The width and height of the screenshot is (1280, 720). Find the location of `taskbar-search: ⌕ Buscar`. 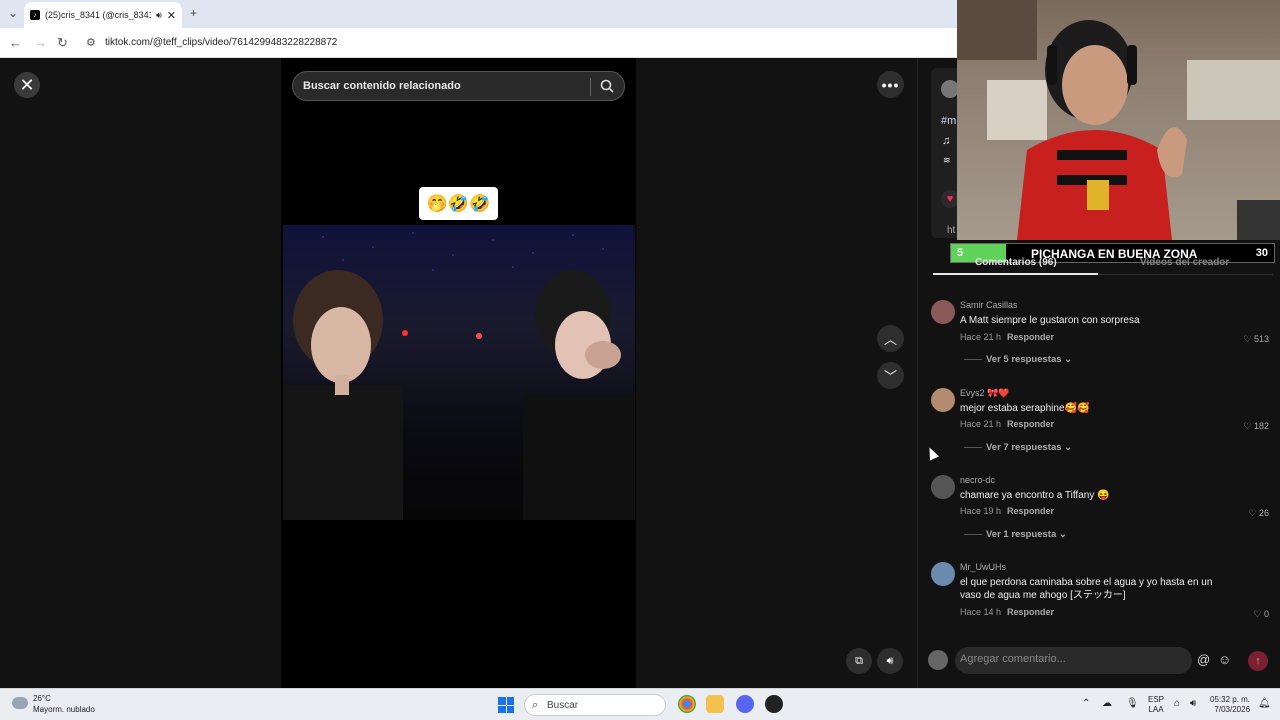

taskbar-search: ⌕ Buscar is located at coordinates (595, 705).